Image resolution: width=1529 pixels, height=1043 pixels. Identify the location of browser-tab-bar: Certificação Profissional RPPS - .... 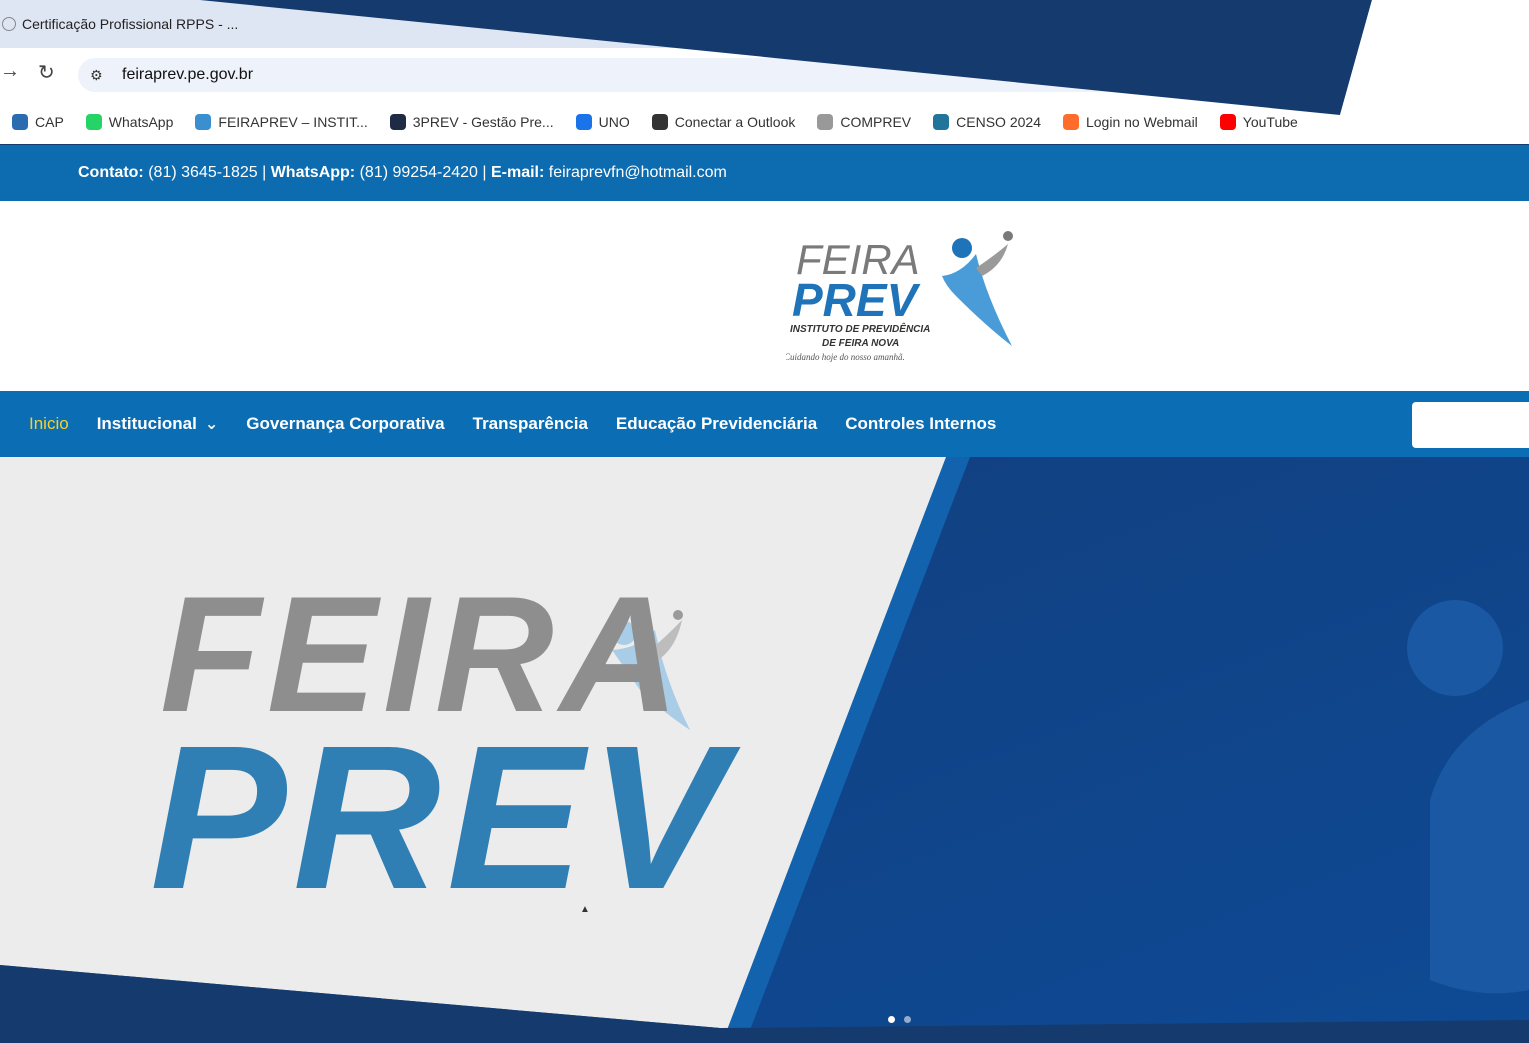
(764, 24).